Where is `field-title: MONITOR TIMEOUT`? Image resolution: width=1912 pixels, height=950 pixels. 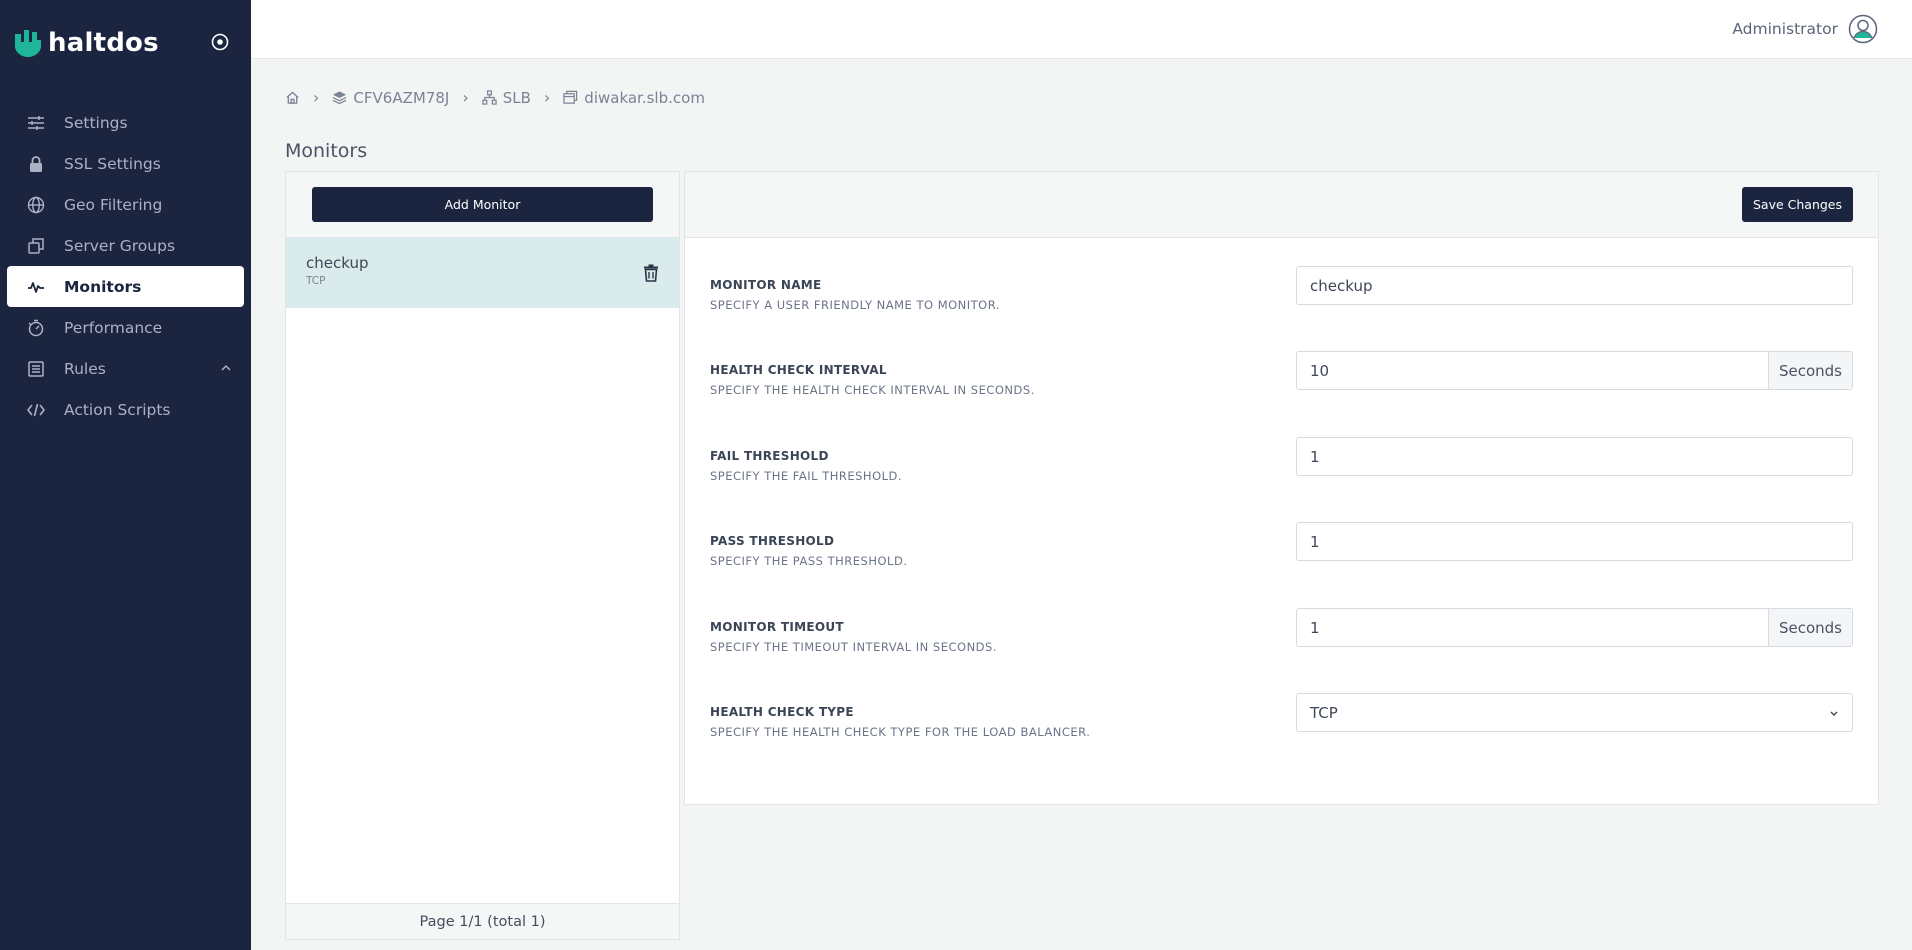 field-title: MONITOR TIMEOUT is located at coordinates (777, 627).